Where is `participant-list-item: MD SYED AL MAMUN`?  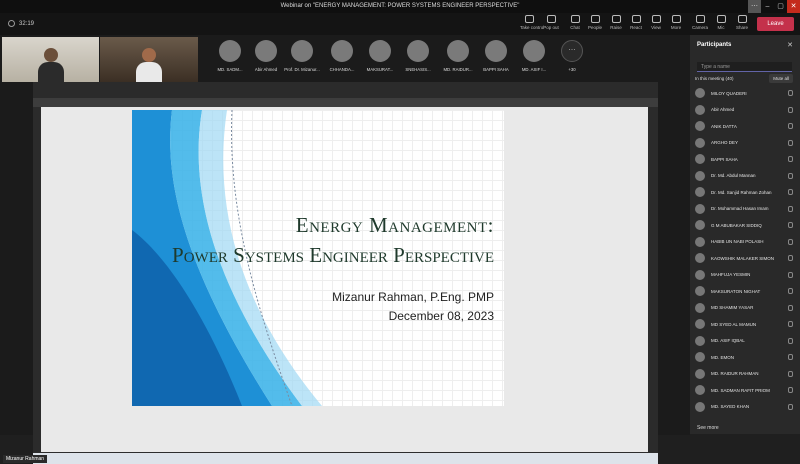 participant-list-item: MD SYED AL MAMUN is located at coordinates (745, 324).